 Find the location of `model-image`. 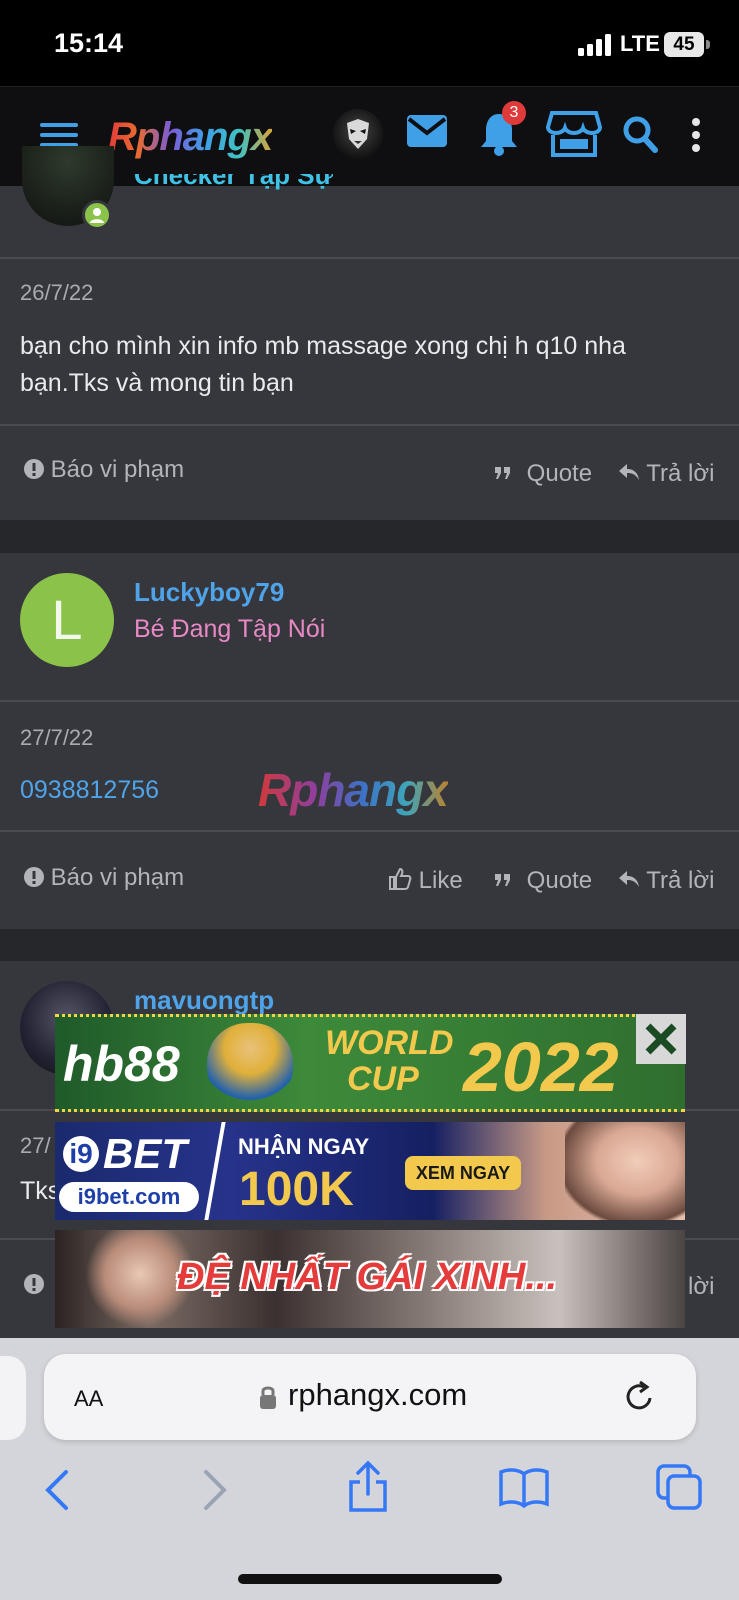

model-image is located at coordinates (625, 1171).